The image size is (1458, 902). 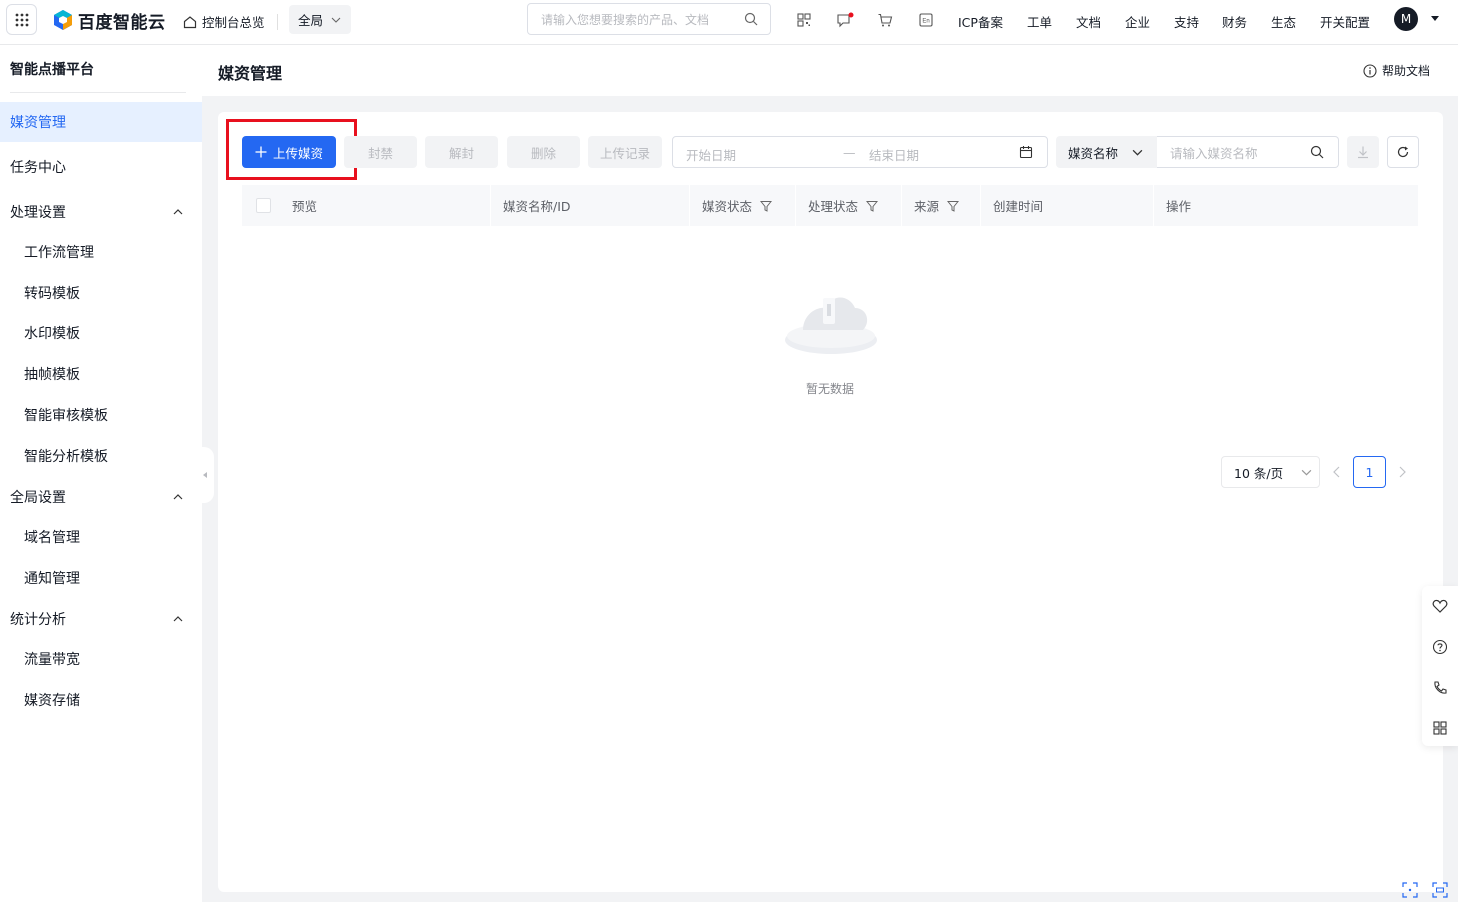 I want to click on sidebar-item-media-management: 媒资管理, so click(x=101, y=122).